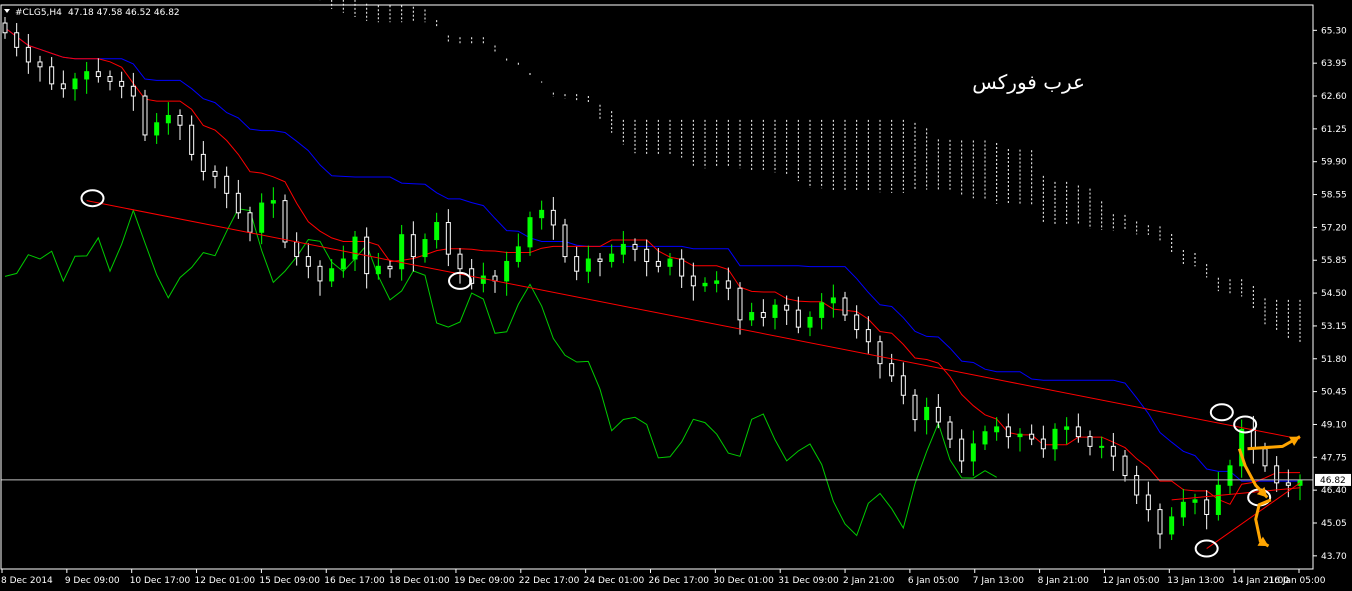 Image resolution: width=1352 pixels, height=591 pixels. I want to click on x-tick-label: 12 Dec 01:00, so click(225, 581).